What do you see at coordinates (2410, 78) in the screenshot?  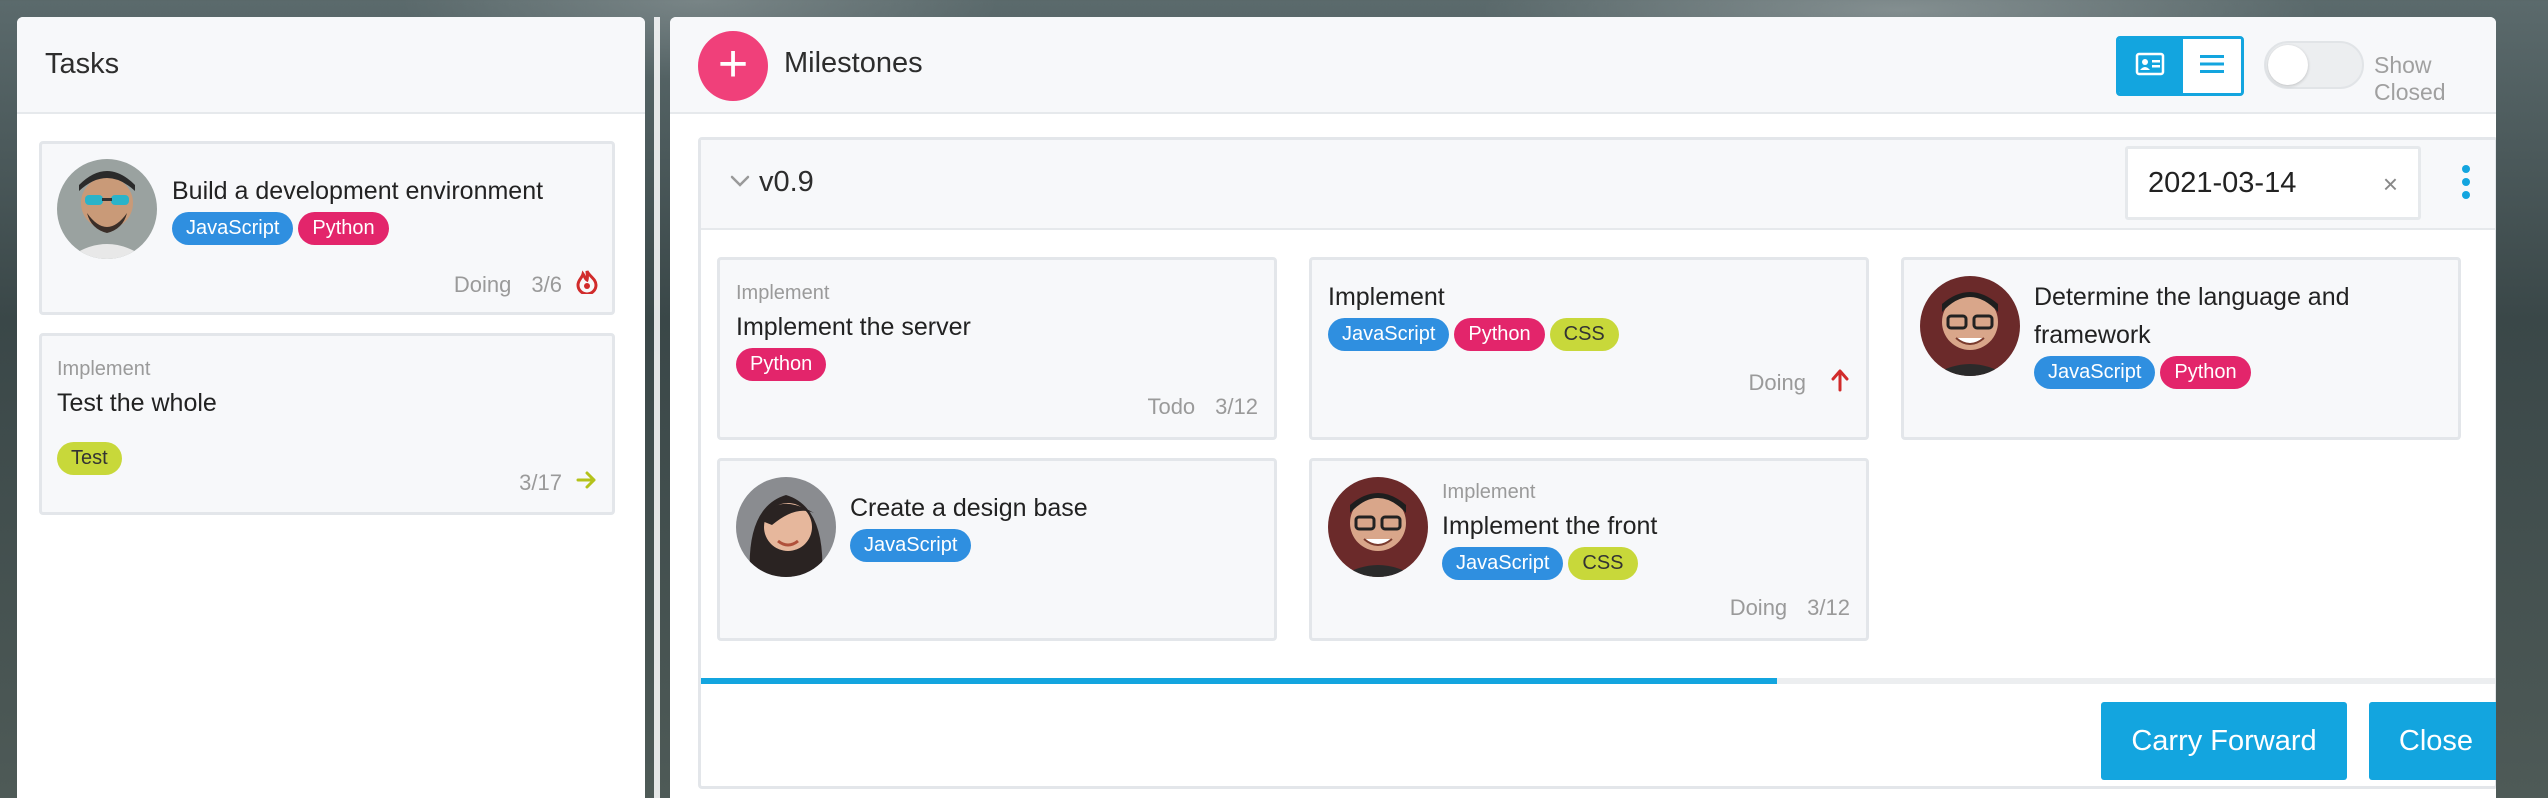 I see `show-closed-label: Show Closed` at bounding box center [2410, 78].